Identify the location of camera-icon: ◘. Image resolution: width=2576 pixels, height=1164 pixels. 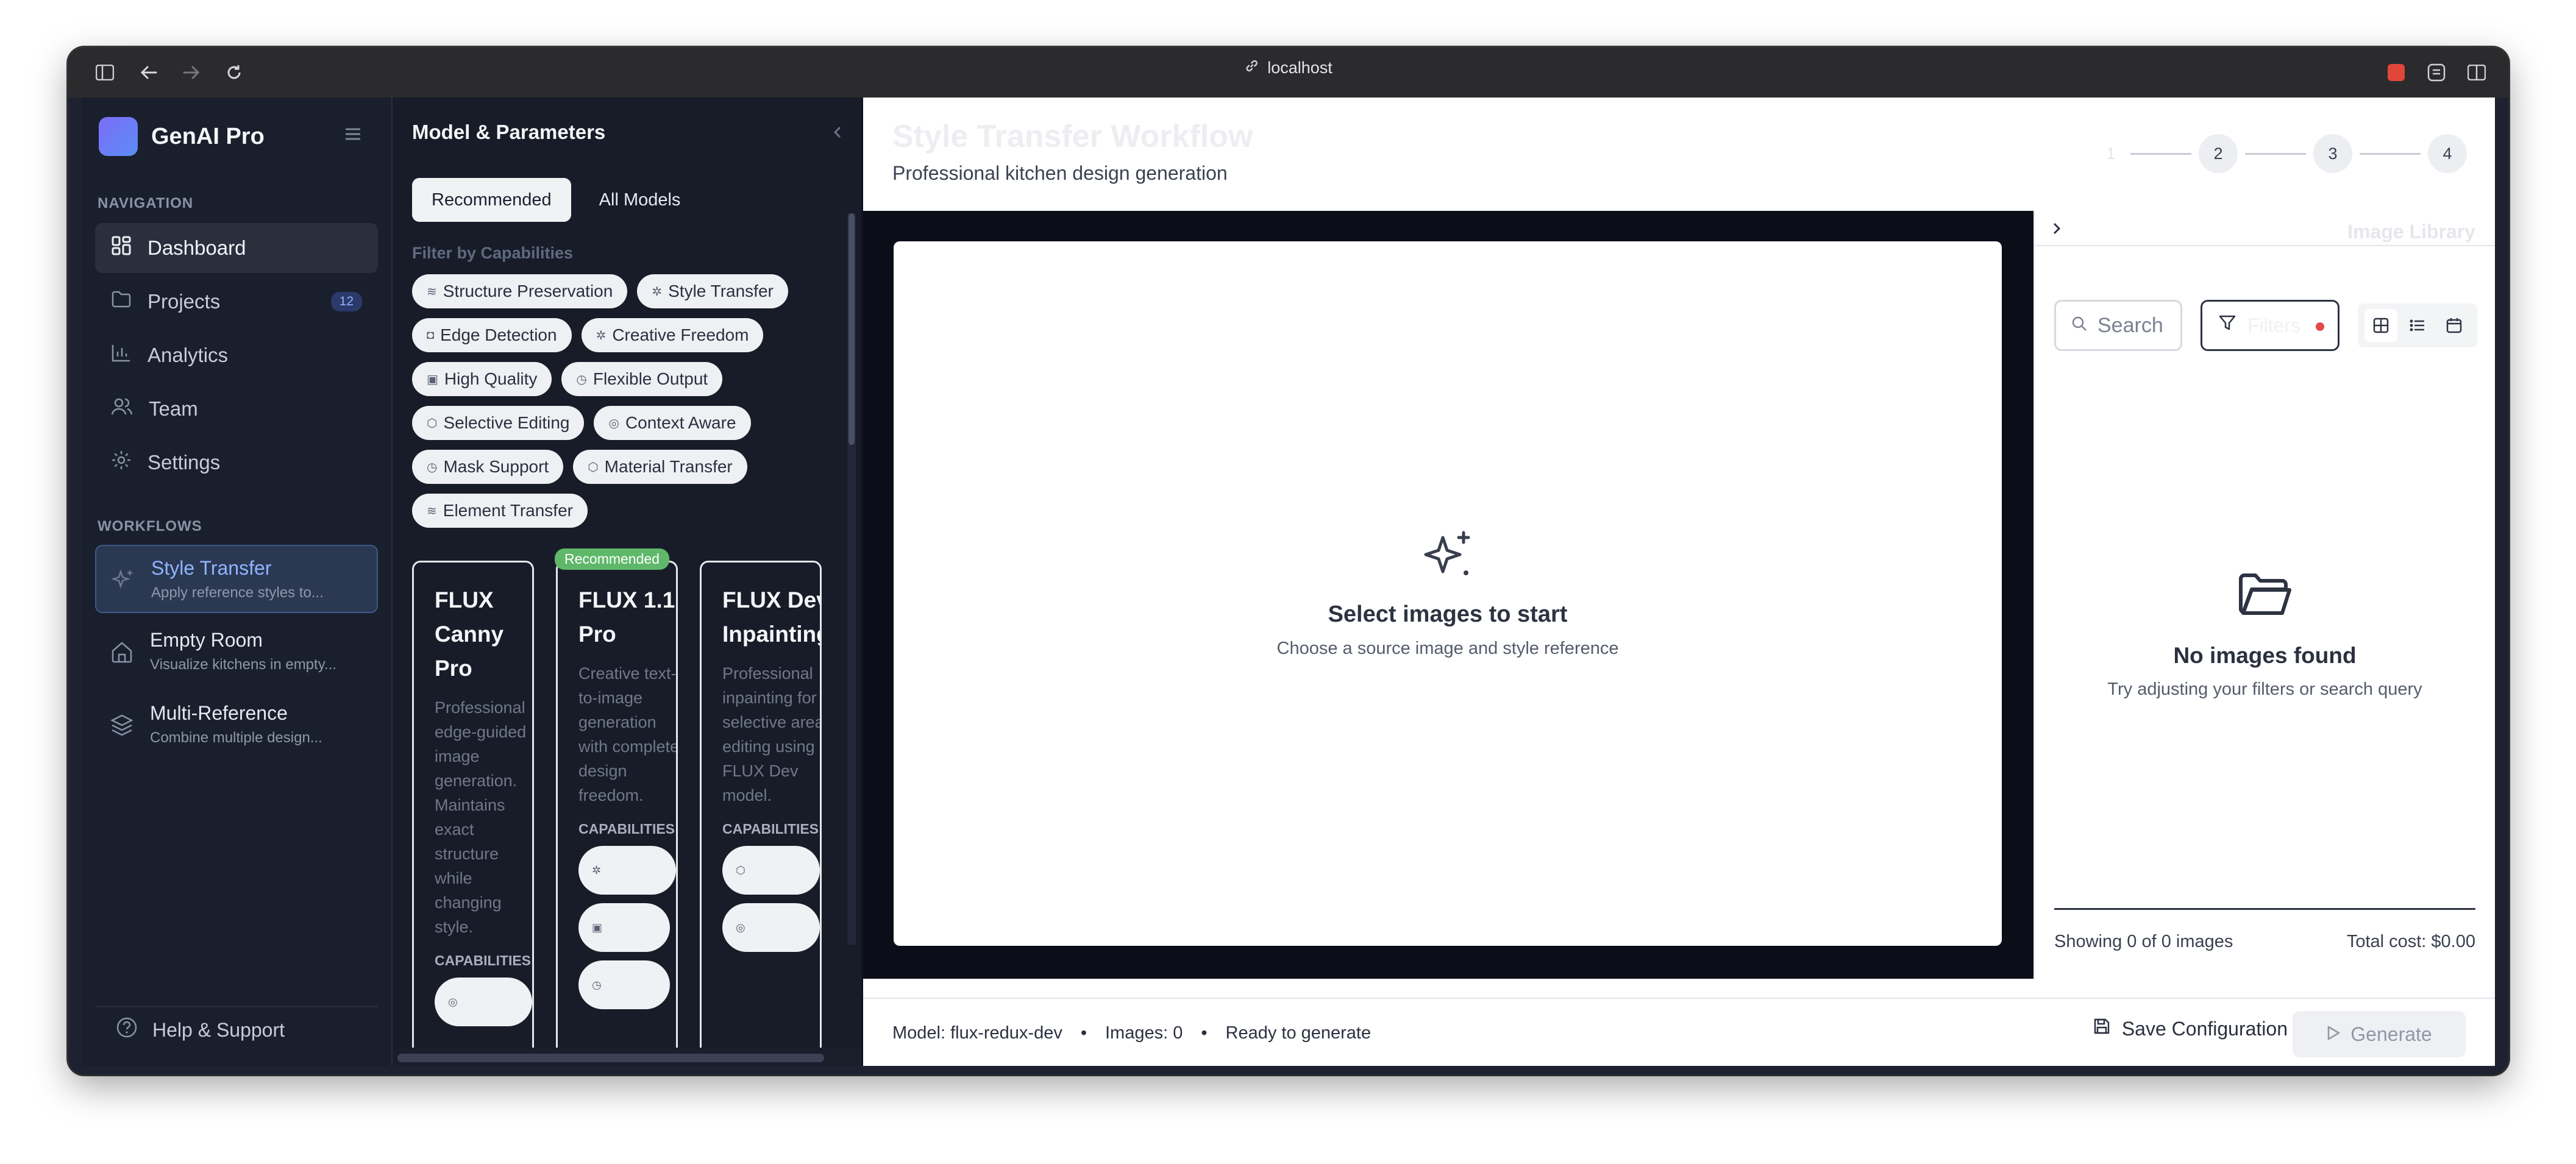
(431, 335).